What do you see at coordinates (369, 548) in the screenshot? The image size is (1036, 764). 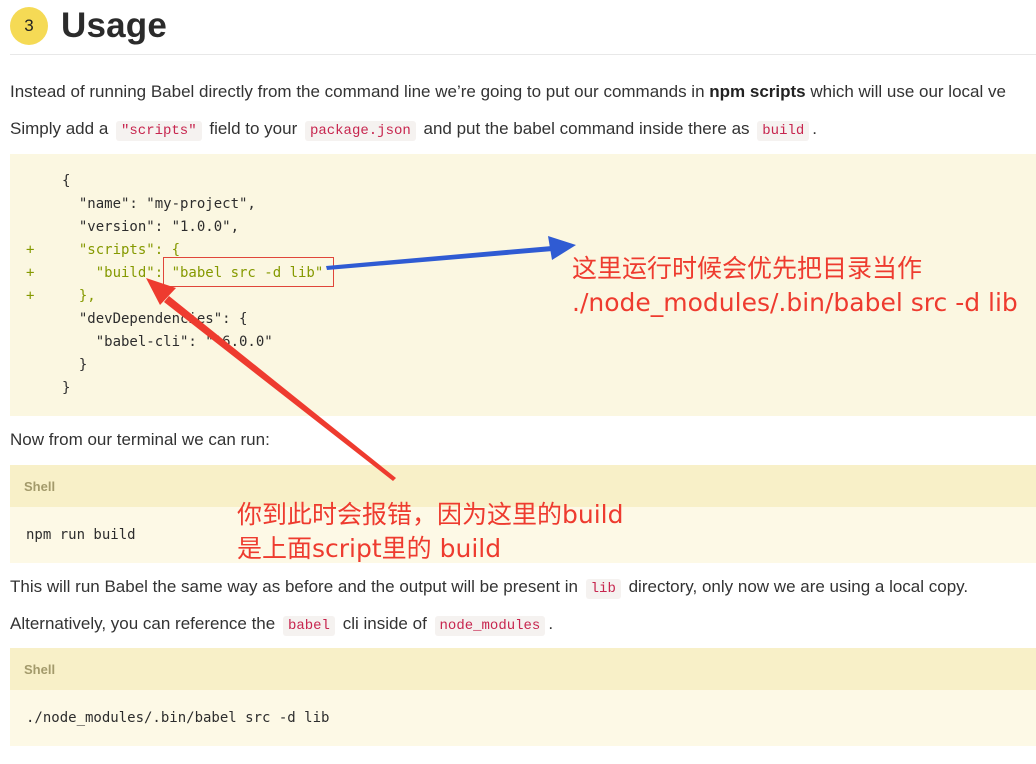 I see `annotation-bottom-line-2: 是上面script里的 build` at bounding box center [369, 548].